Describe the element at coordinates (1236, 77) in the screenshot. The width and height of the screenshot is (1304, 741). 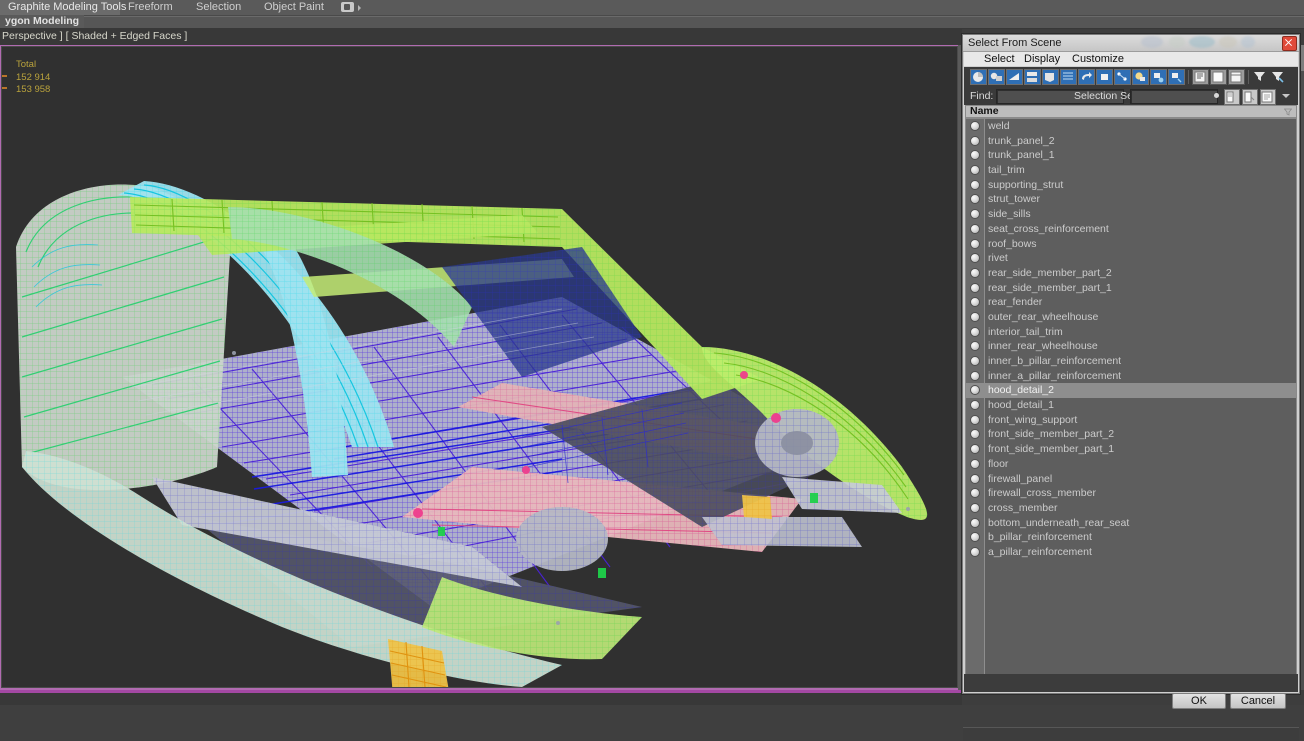
I see `collapse-all-icon` at that location.